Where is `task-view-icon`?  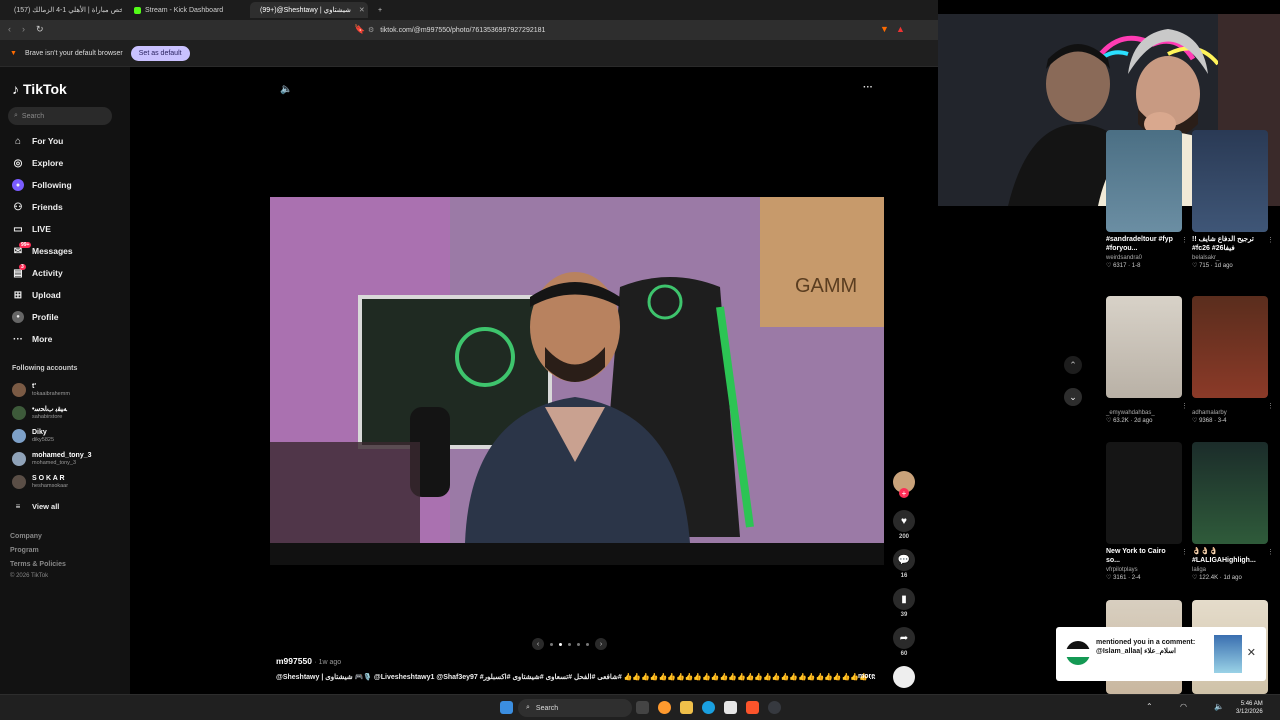 task-view-icon is located at coordinates (642, 707).